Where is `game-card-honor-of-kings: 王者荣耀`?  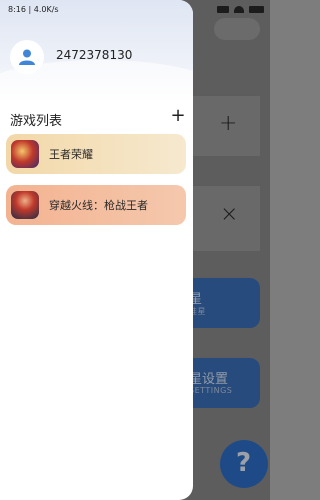 game-card-honor-of-kings: 王者荣耀 is located at coordinates (96, 154).